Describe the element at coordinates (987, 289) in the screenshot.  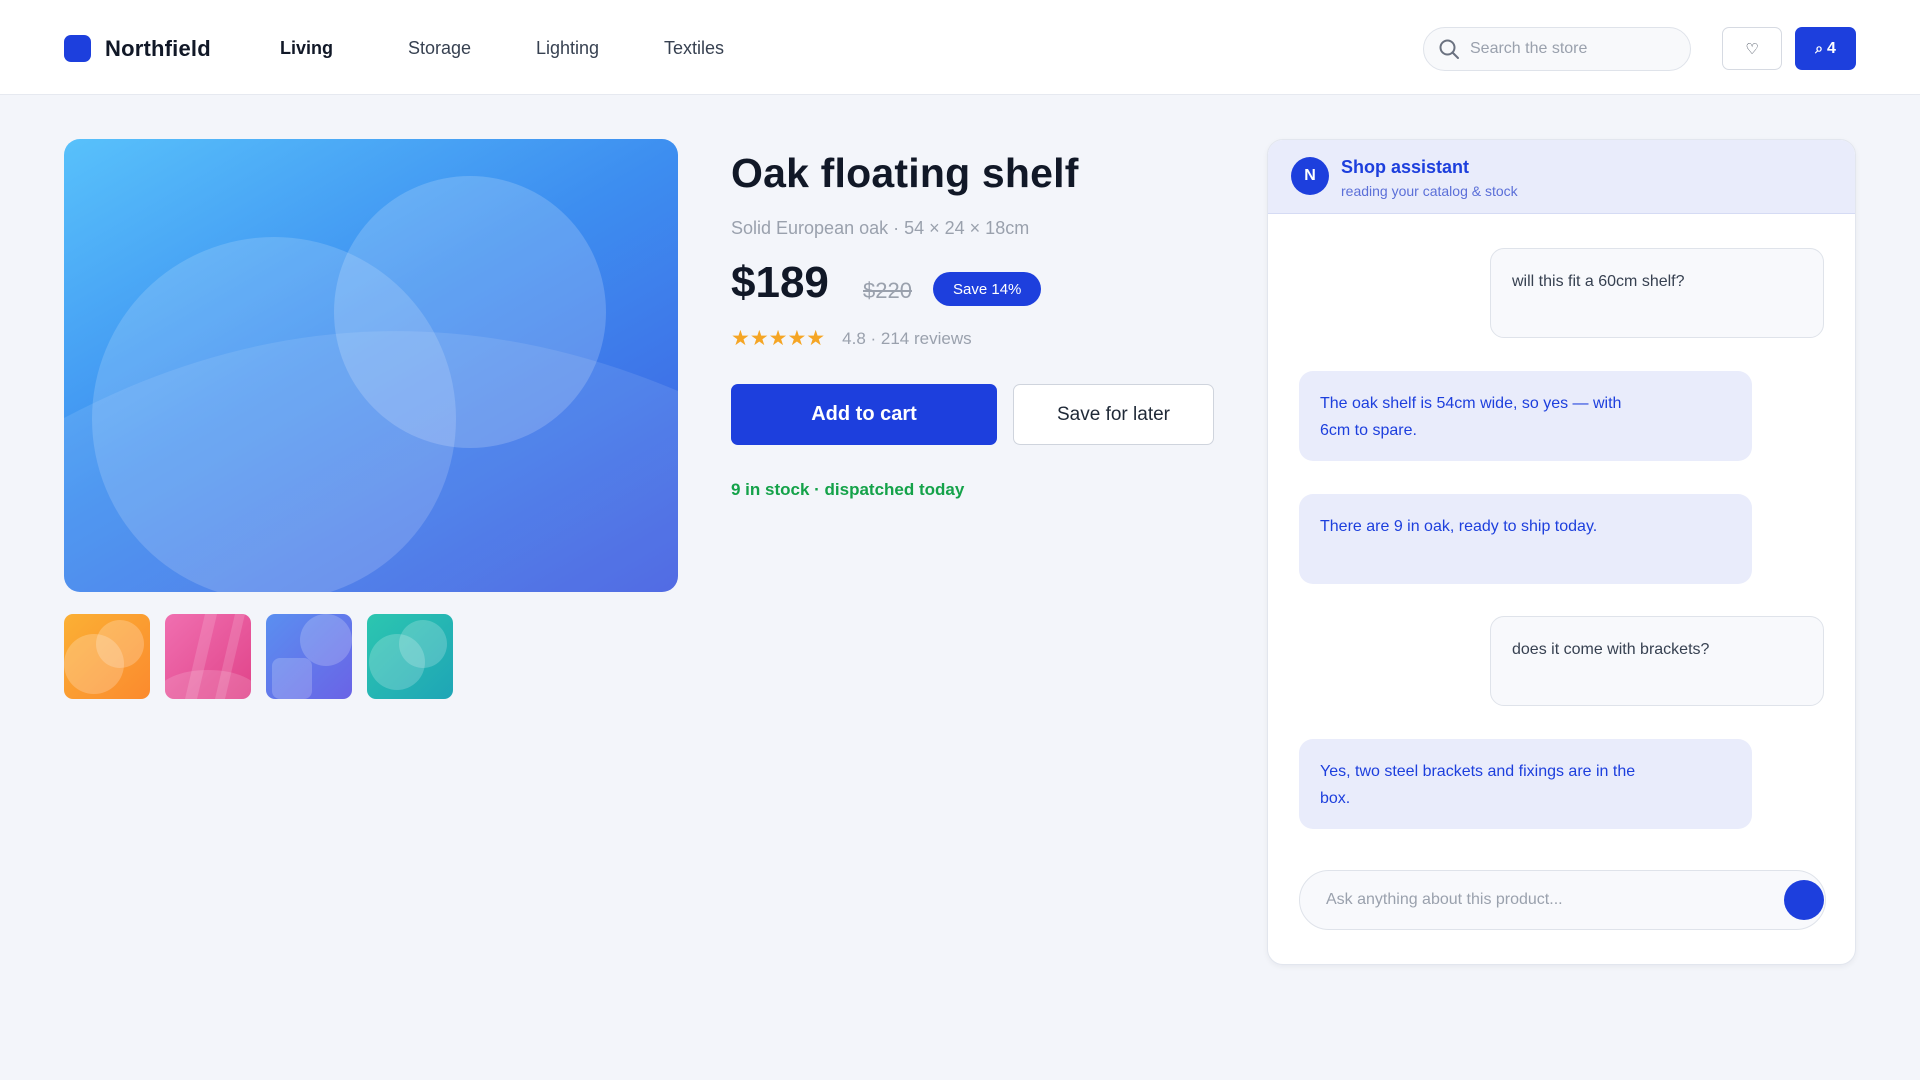
I see `discount-badge: Save 14%` at that location.